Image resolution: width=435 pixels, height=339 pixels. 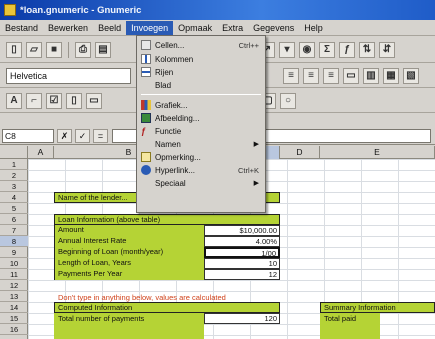 What do you see at coordinates (101, 318) in the screenshot?
I see `computed-label-total: Total number of payments` at bounding box center [101, 318].